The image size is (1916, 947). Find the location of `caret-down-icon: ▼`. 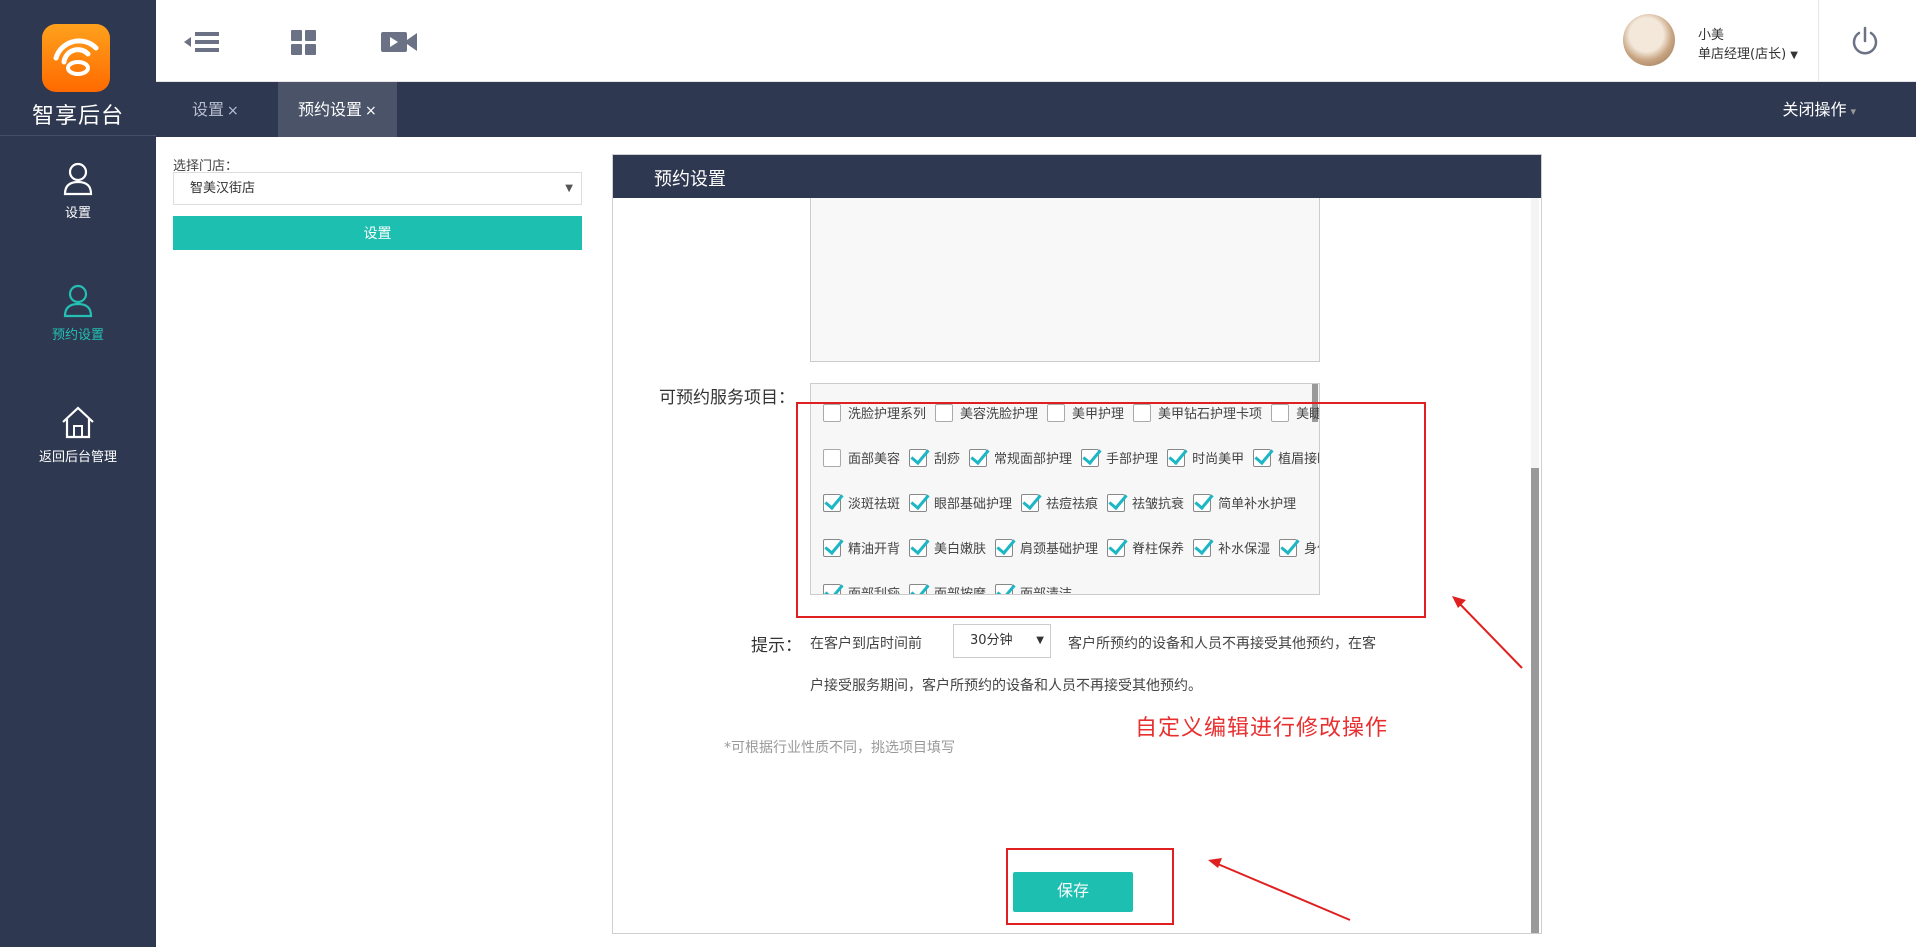

caret-down-icon: ▼ is located at coordinates (1040, 640).